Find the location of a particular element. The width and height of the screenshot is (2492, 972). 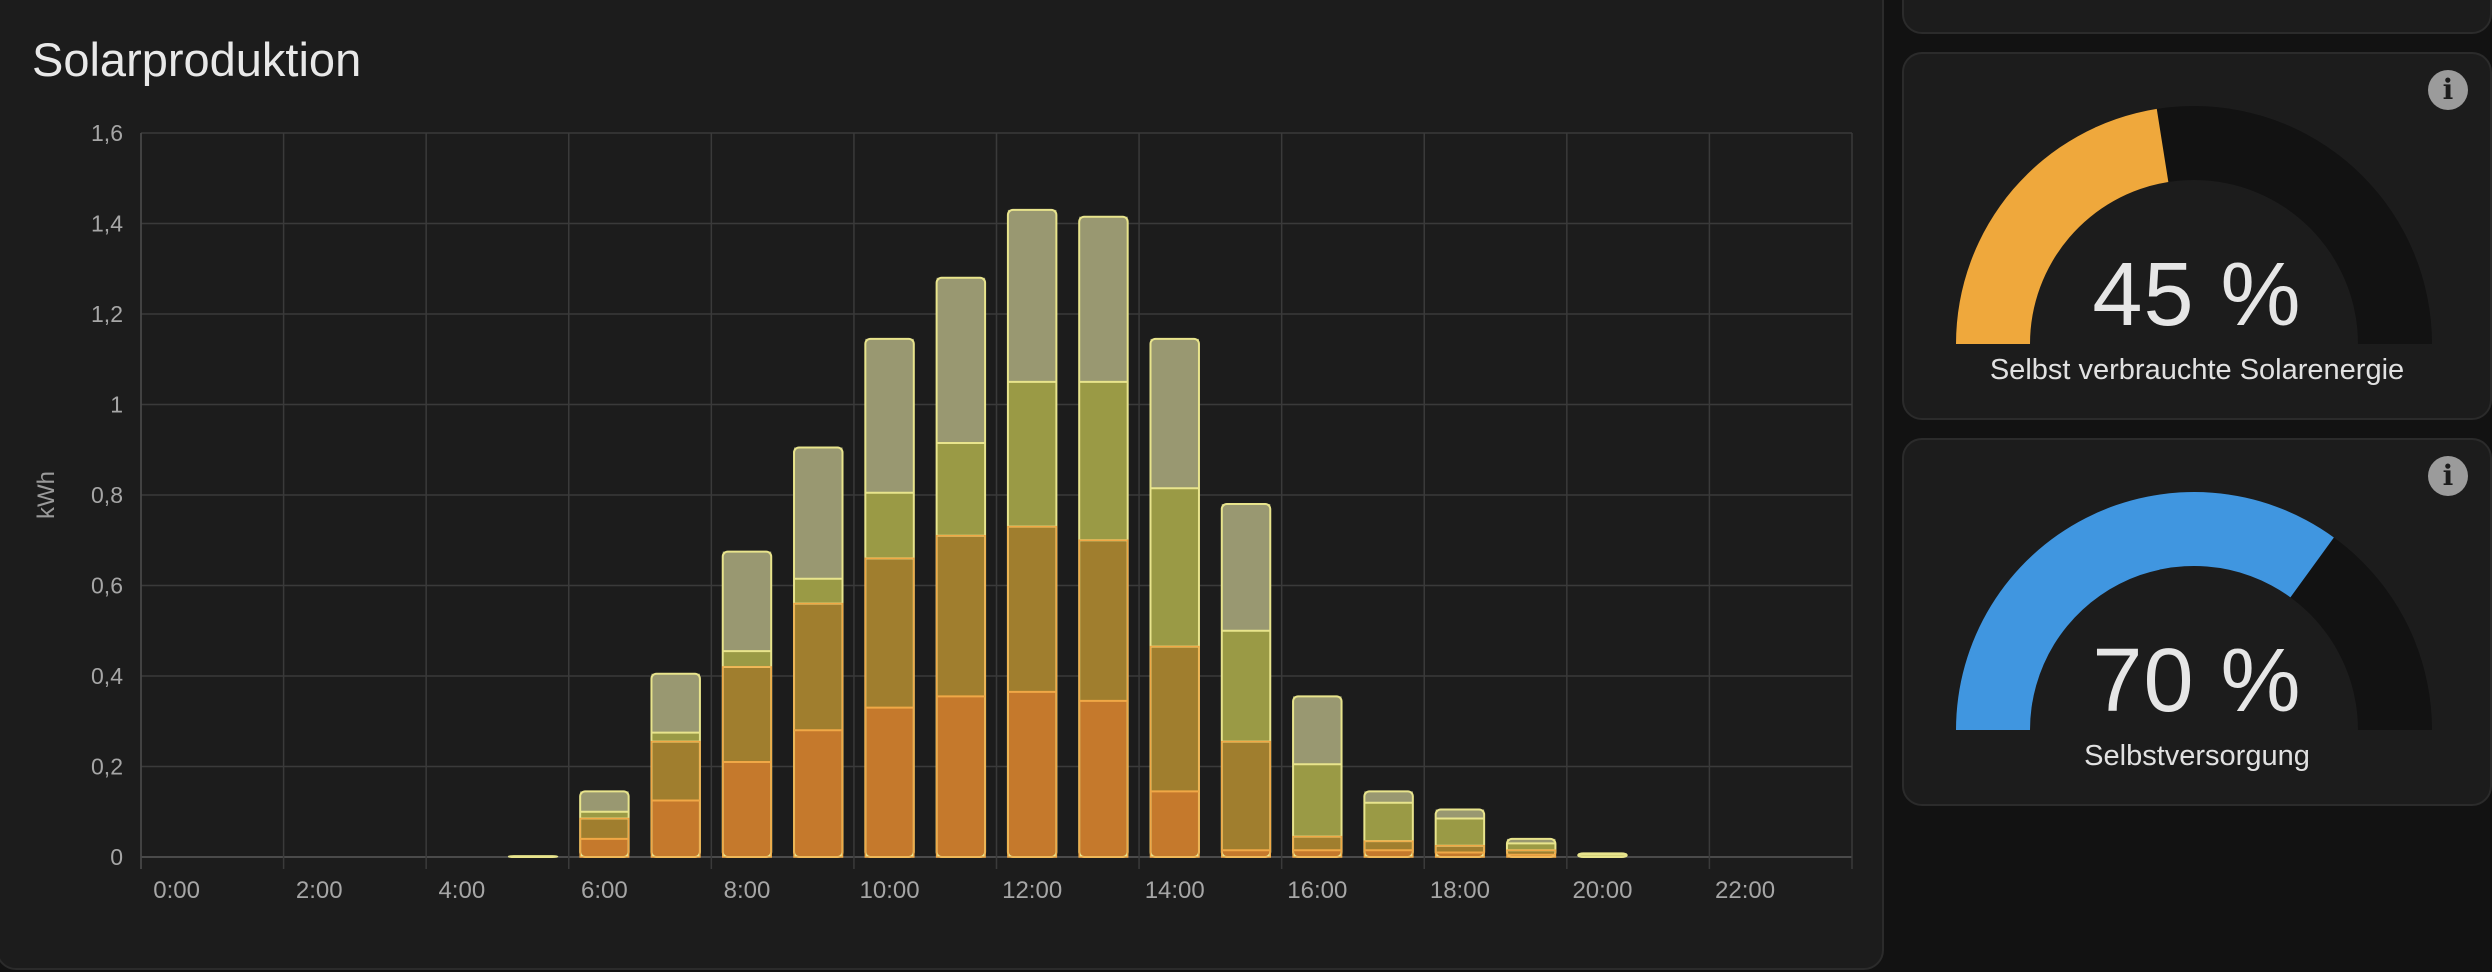

y-tick-label: 0,6 is located at coordinates (107, 586).